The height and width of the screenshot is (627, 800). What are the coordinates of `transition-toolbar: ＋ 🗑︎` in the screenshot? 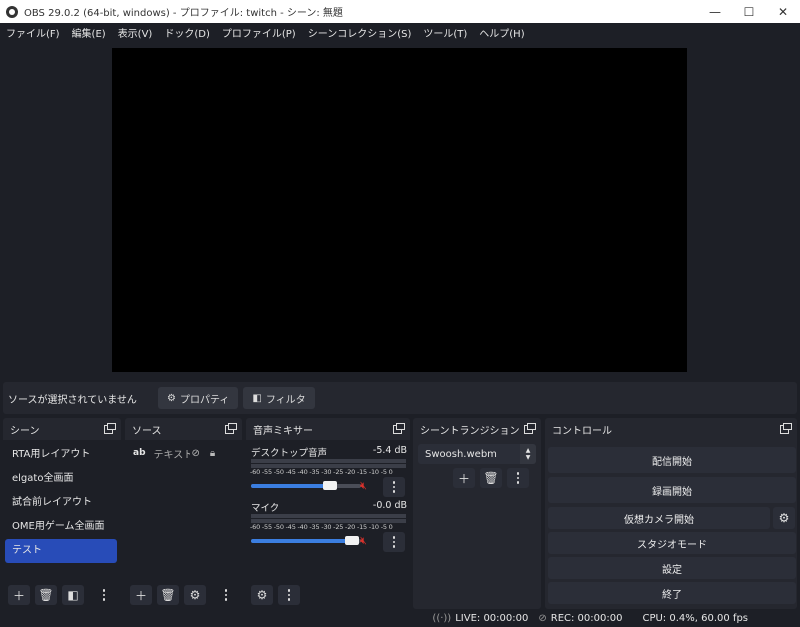 It's located at (493, 478).